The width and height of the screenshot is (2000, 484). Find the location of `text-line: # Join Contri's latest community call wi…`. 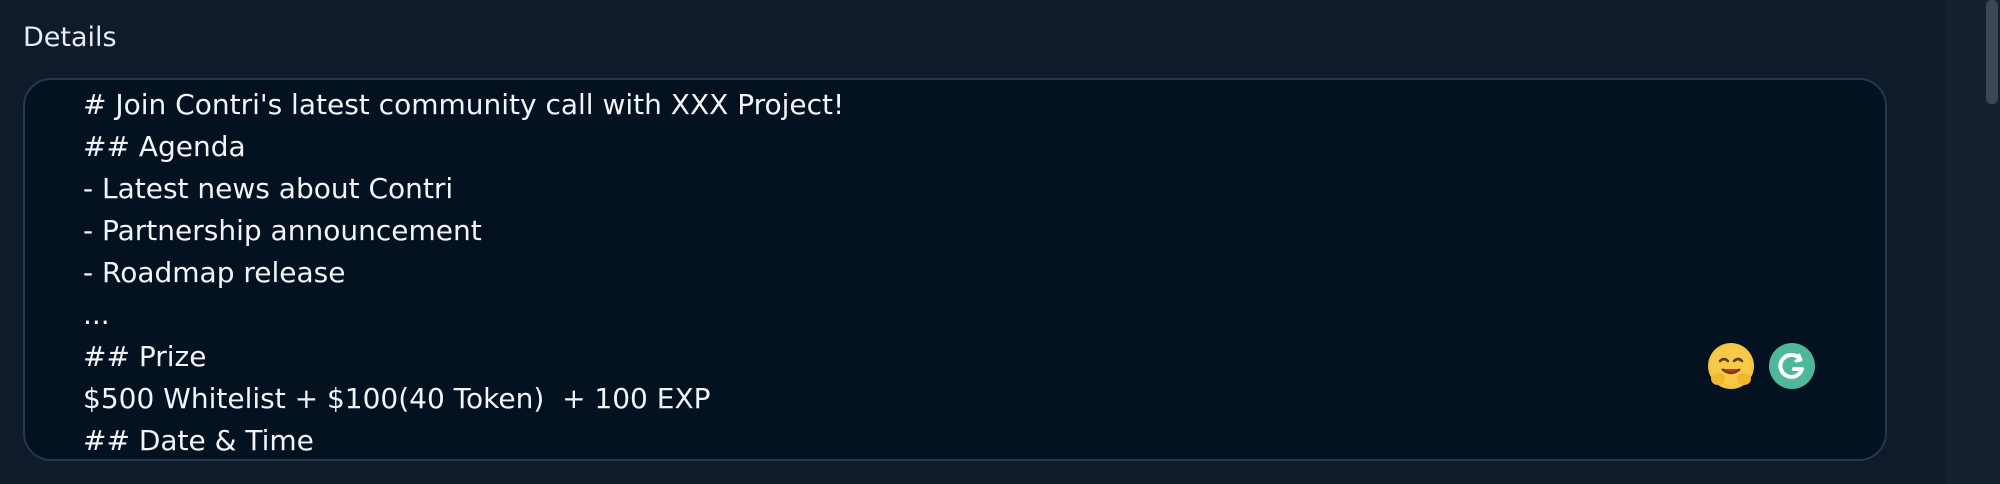

text-line: # Join Contri's latest community call wi… is located at coordinates (464, 104).